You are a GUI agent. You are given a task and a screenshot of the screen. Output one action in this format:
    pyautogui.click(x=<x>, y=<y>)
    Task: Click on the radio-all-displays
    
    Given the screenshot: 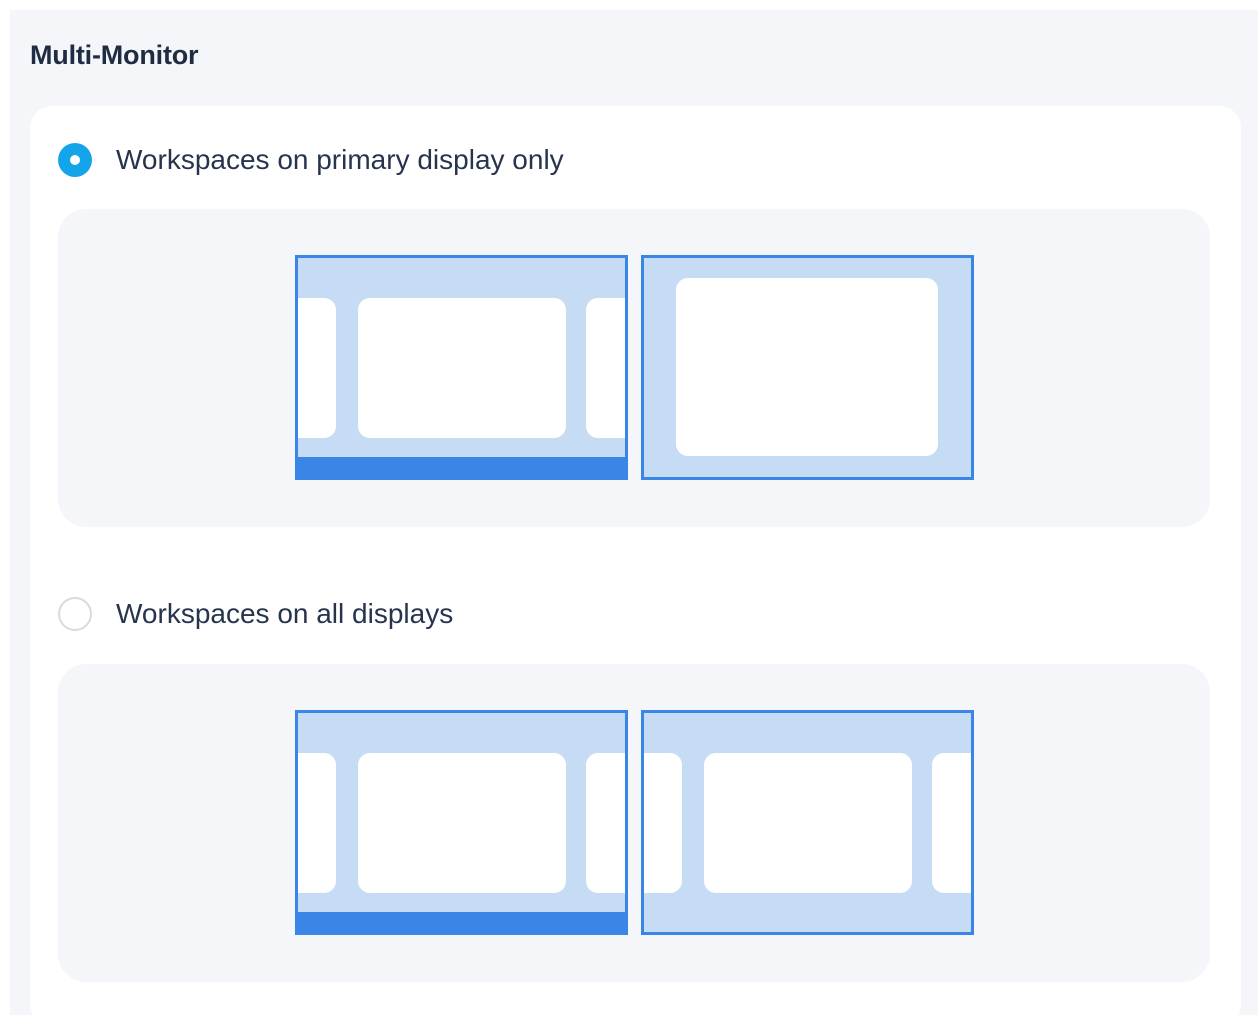 What is the action you would take?
    pyautogui.click(x=75, y=614)
    